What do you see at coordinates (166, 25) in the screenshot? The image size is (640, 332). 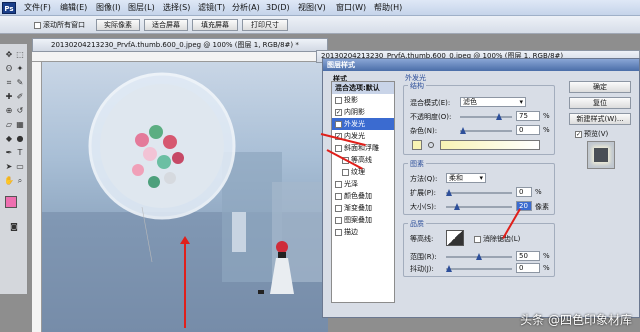 I see `fit-screen-button: 适合屏幕` at bounding box center [166, 25].